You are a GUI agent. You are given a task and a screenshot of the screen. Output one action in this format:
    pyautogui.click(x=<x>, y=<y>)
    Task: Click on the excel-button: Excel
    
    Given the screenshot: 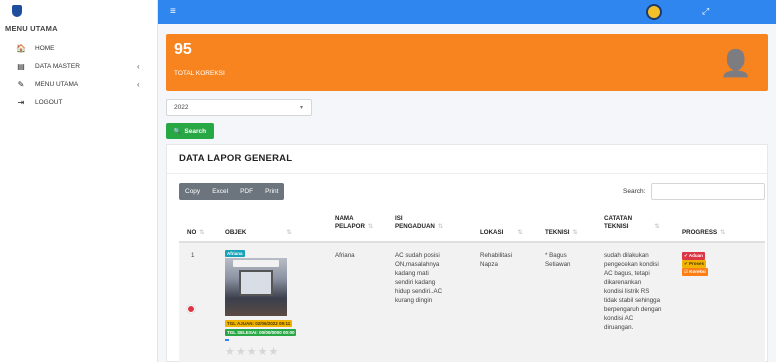 What is the action you would take?
    pyautogui.click(x=220, y=191)
    